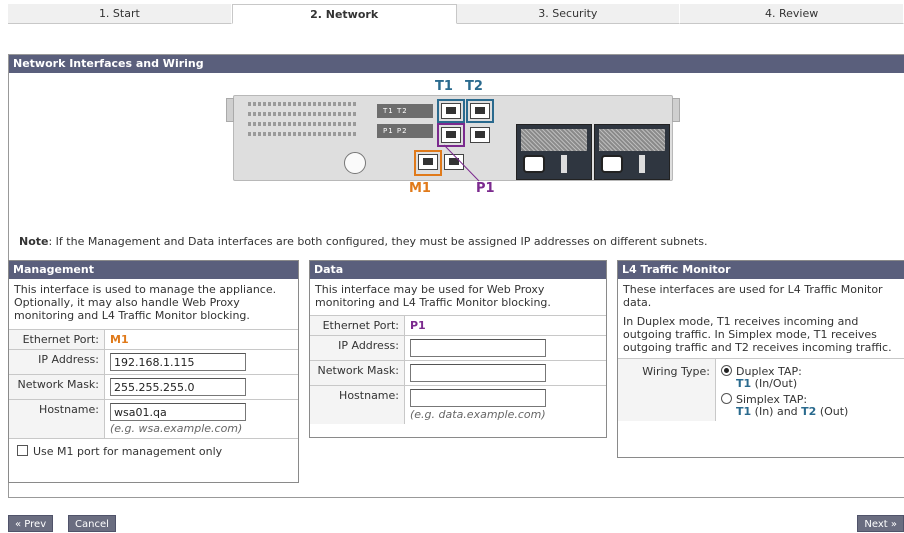  I want to click on step-start: 1. Start, so click(120, 14).